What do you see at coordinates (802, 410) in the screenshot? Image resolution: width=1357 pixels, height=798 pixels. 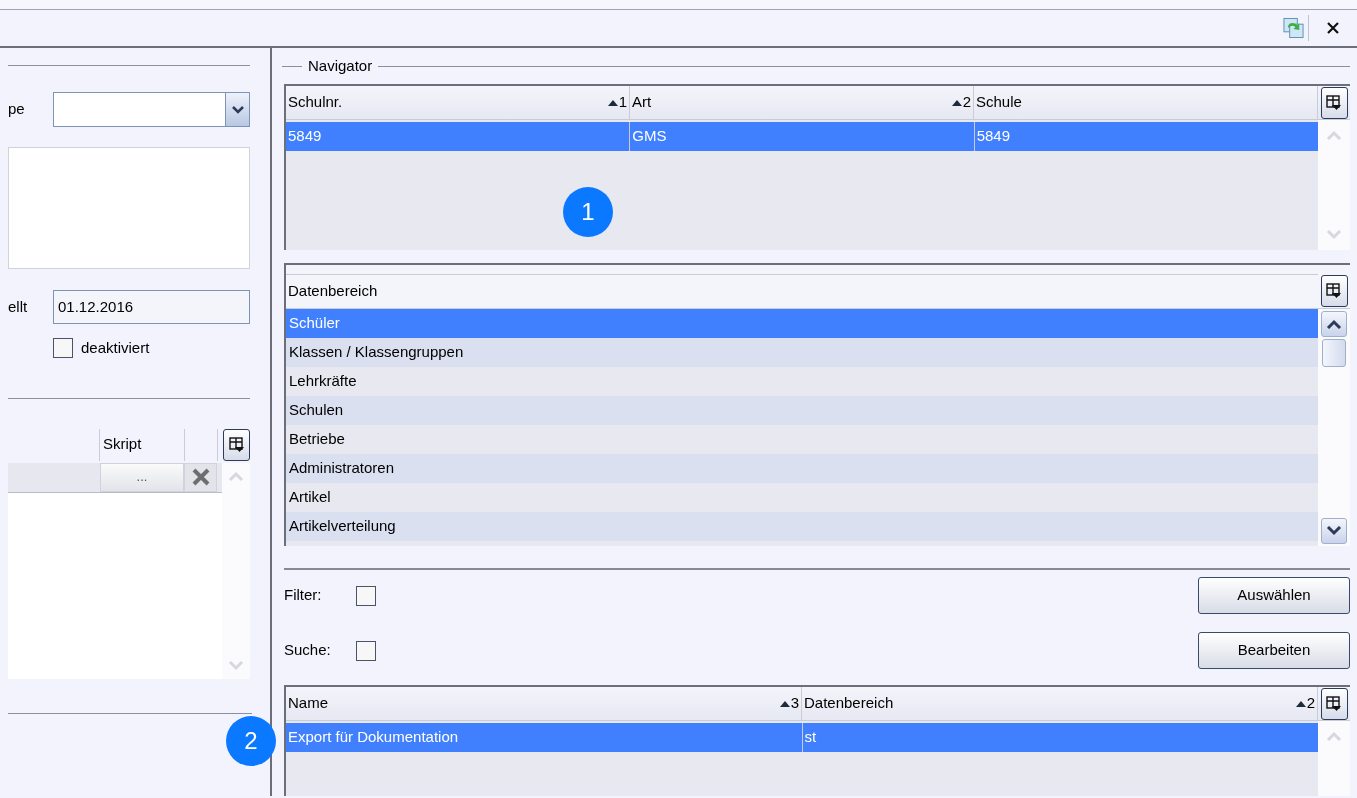 I see `list-item: Schulen` at bounding box center [802, 410].